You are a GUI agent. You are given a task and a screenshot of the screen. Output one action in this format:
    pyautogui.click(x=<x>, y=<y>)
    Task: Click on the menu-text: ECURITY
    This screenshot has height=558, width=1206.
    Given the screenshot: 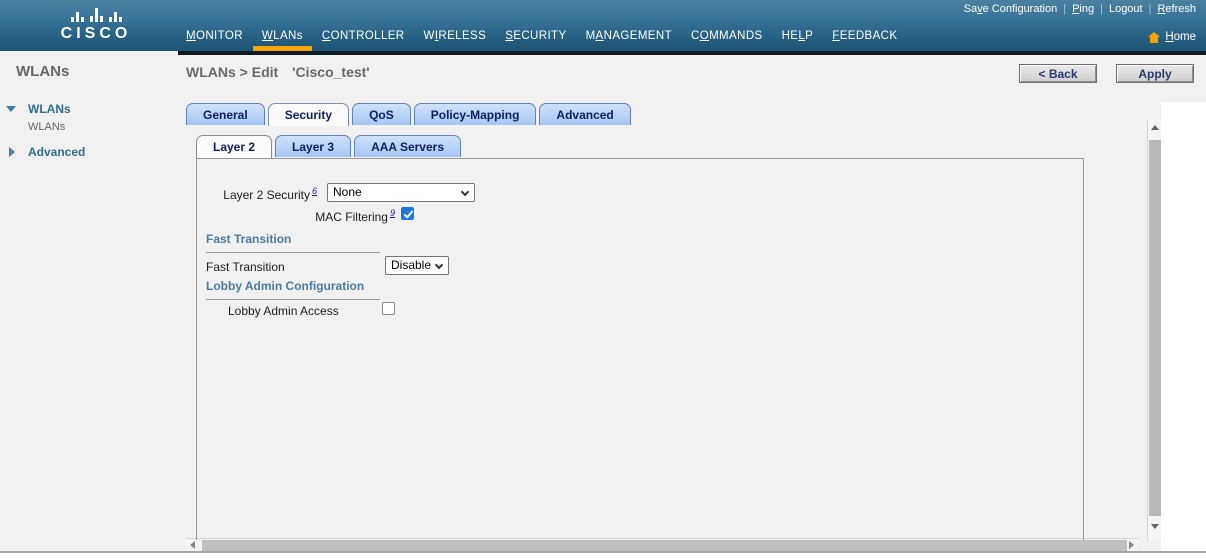 What is the action you would take?
    pyautogui.click(x=540, y=36)
    